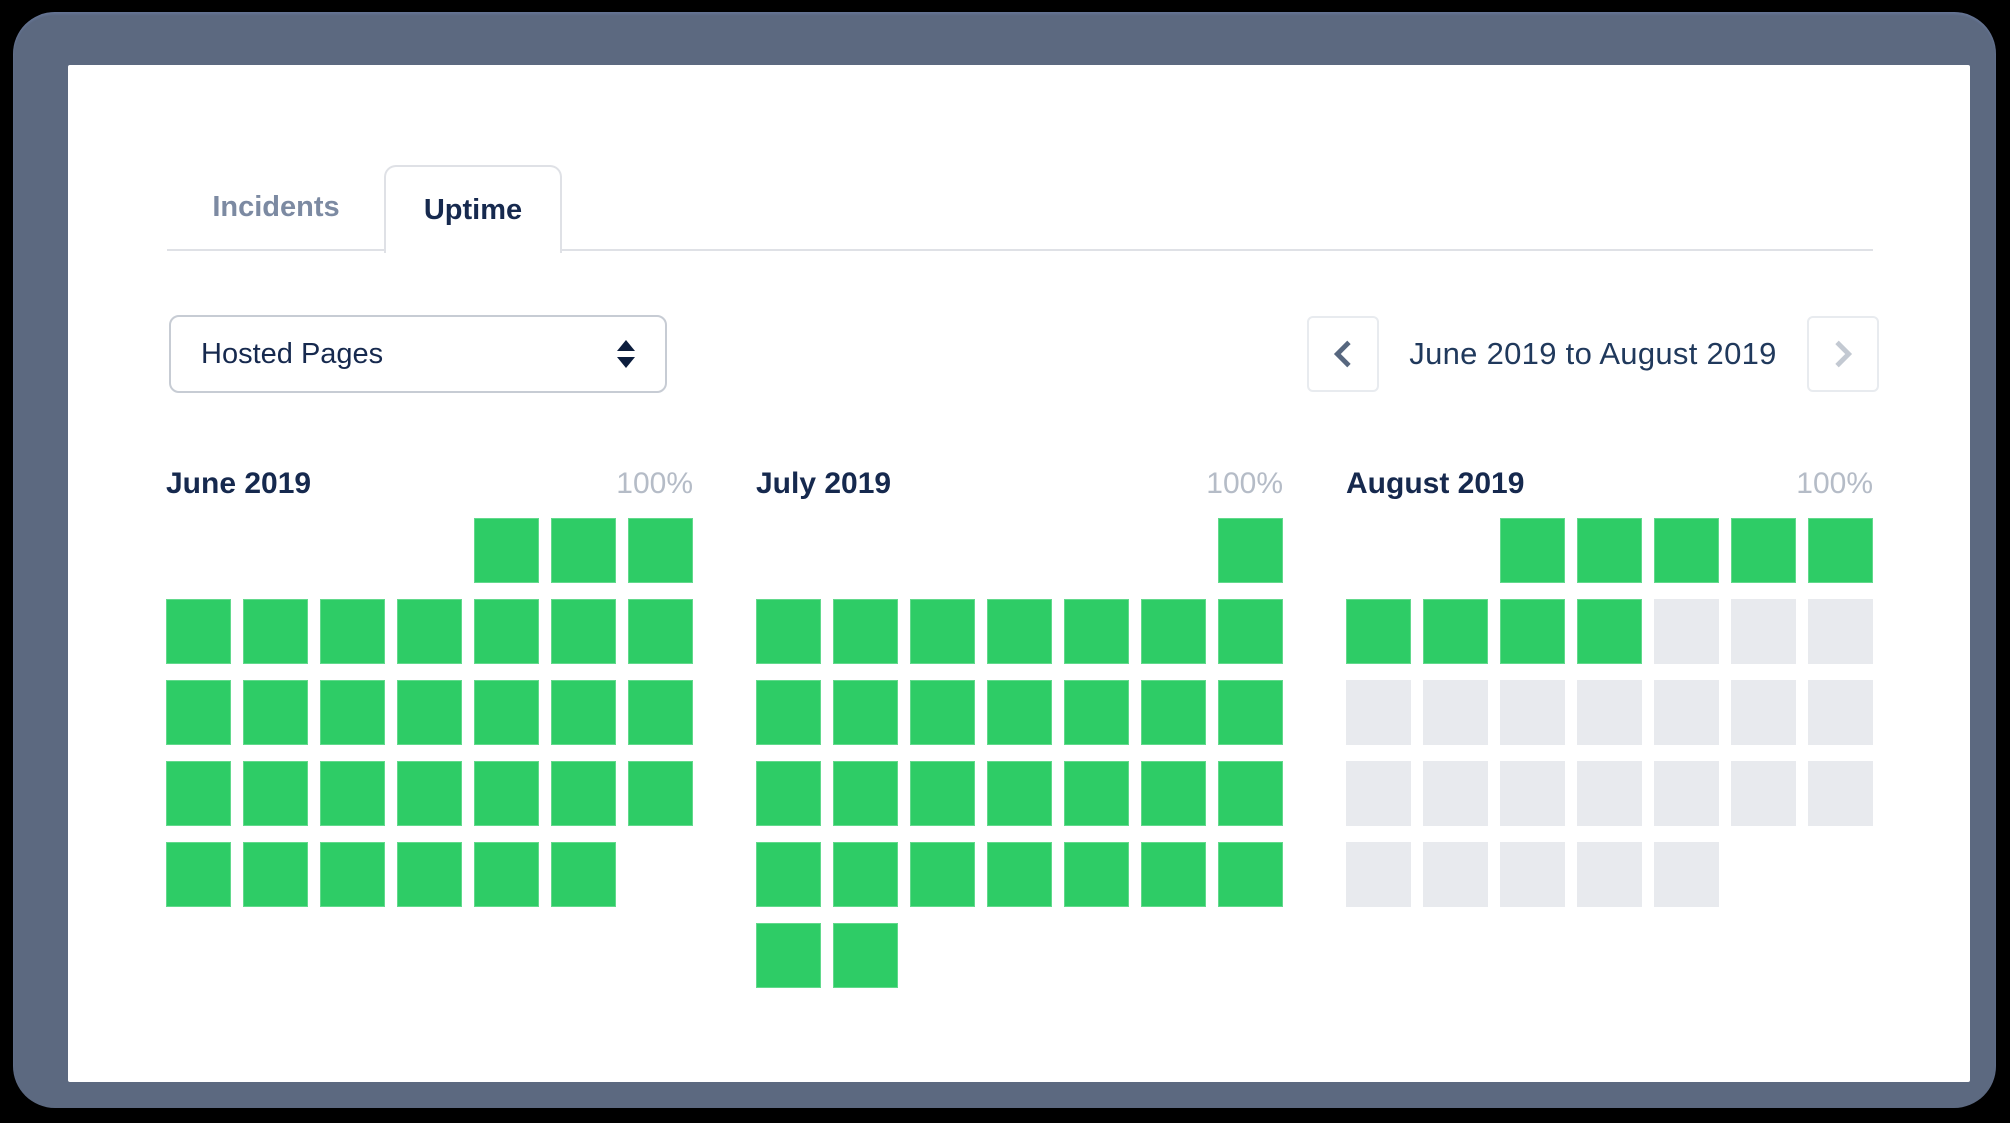  What do you see at coordinates (473, 209) in the screenshot?
I see `tab-uptime: Uptime` at bounding box center [473, 209].